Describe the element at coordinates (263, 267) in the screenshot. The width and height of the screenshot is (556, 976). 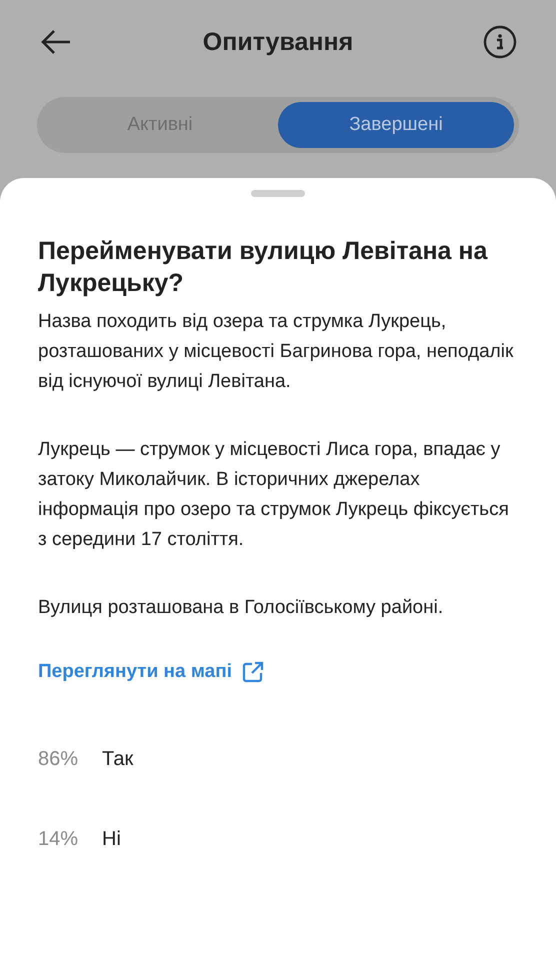
I see `poll-question: Перейменувати вулицю Левітана на Лукрецьку?` at that location.